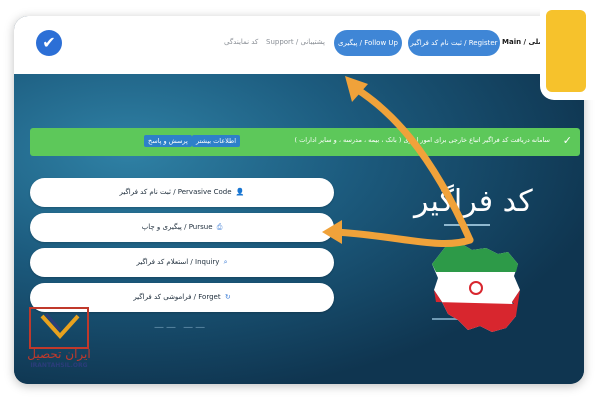 The height and width of the screenshot is (400, 600). Describe the element at coordinates (59, 365) in the screenshot. I see `logo-url: IRANTAHSIL.ORG` at that location.